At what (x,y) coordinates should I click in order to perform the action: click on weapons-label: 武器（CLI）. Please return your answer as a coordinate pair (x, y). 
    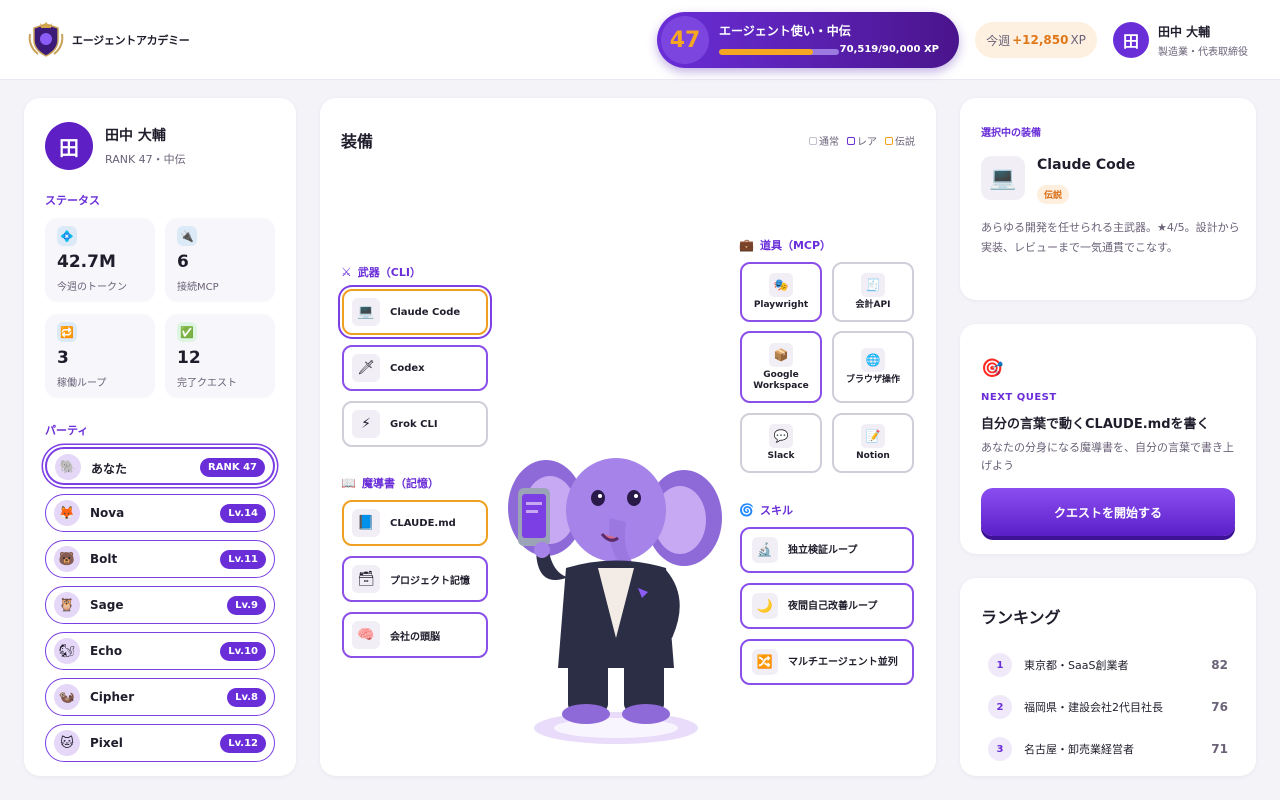
    Looking at the image, I should click on (389, 272).